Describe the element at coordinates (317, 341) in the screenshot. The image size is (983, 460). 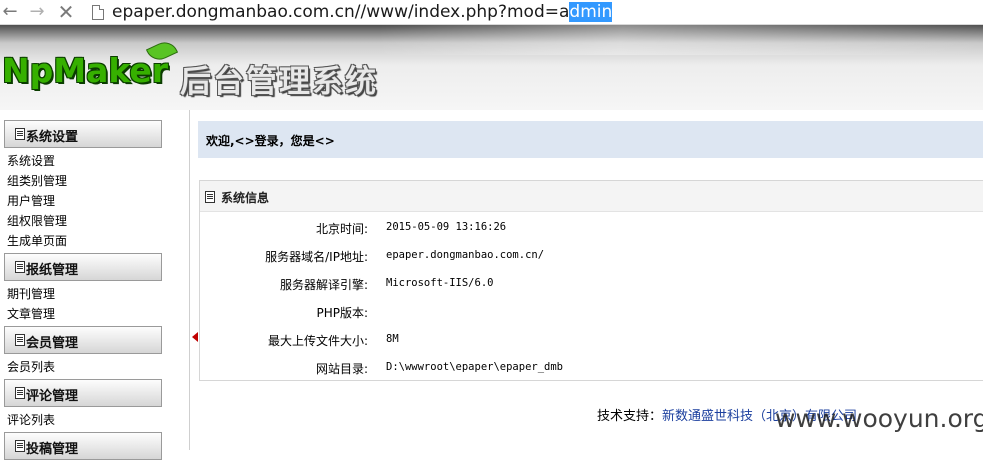
I see `info-label-max-upload: 最大上传文件大小:` at that location.